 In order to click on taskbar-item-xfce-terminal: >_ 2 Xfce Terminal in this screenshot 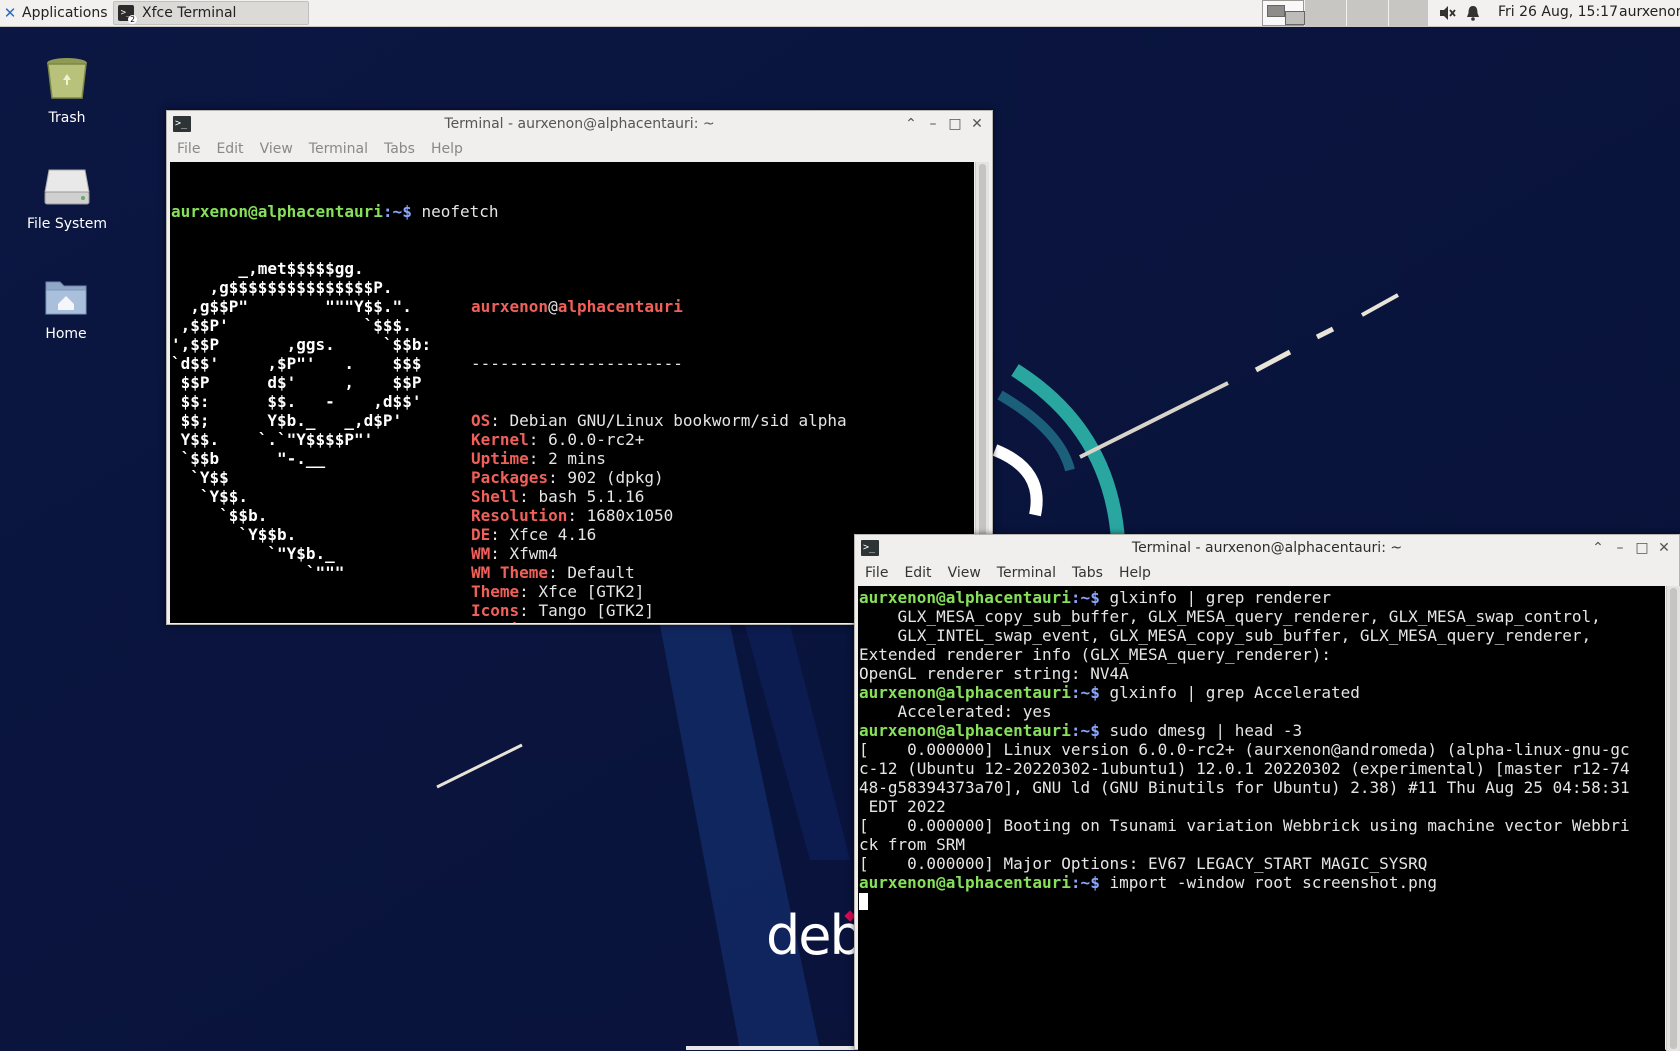, I will do `click(211, 13)`.